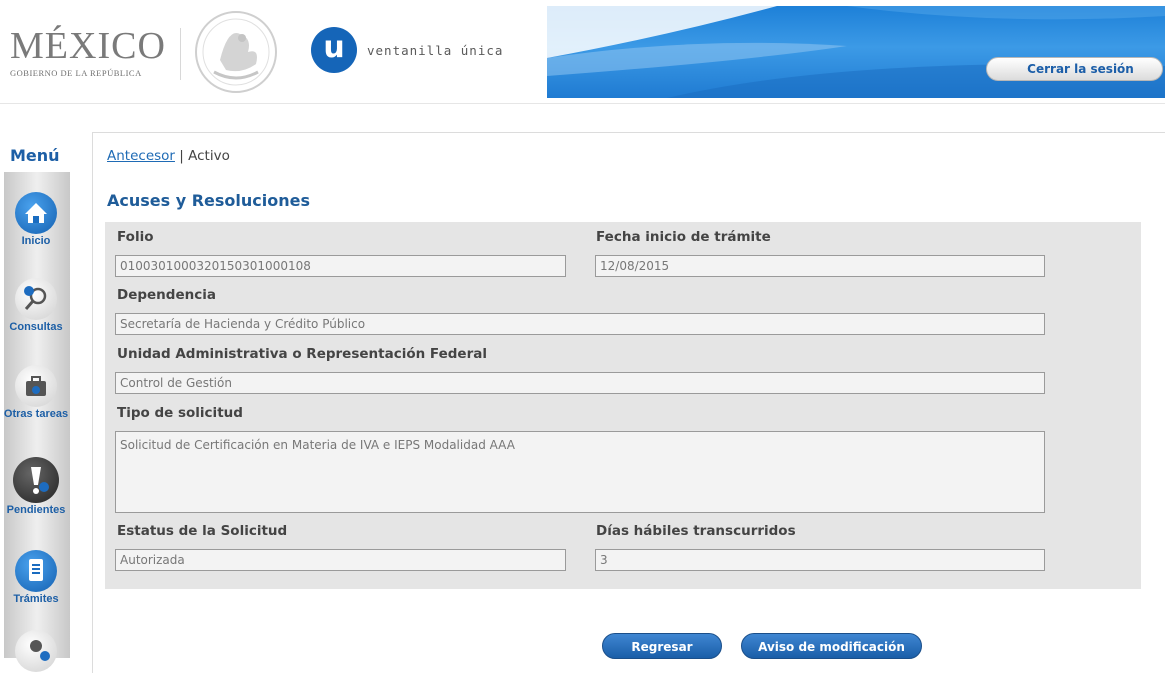 This screenshot has width=1165, height=676. I want to click on logout-button: Cerrar la sesión, so click(1074, 69).